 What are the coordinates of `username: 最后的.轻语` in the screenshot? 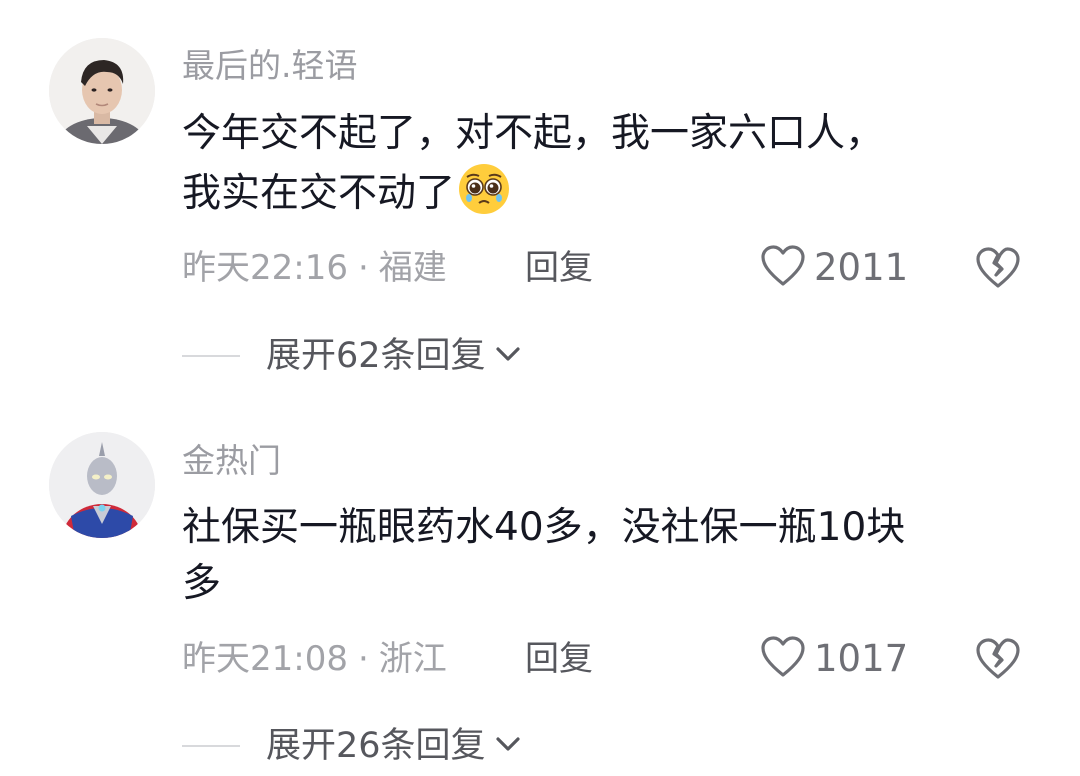 It's located at (270, 66).